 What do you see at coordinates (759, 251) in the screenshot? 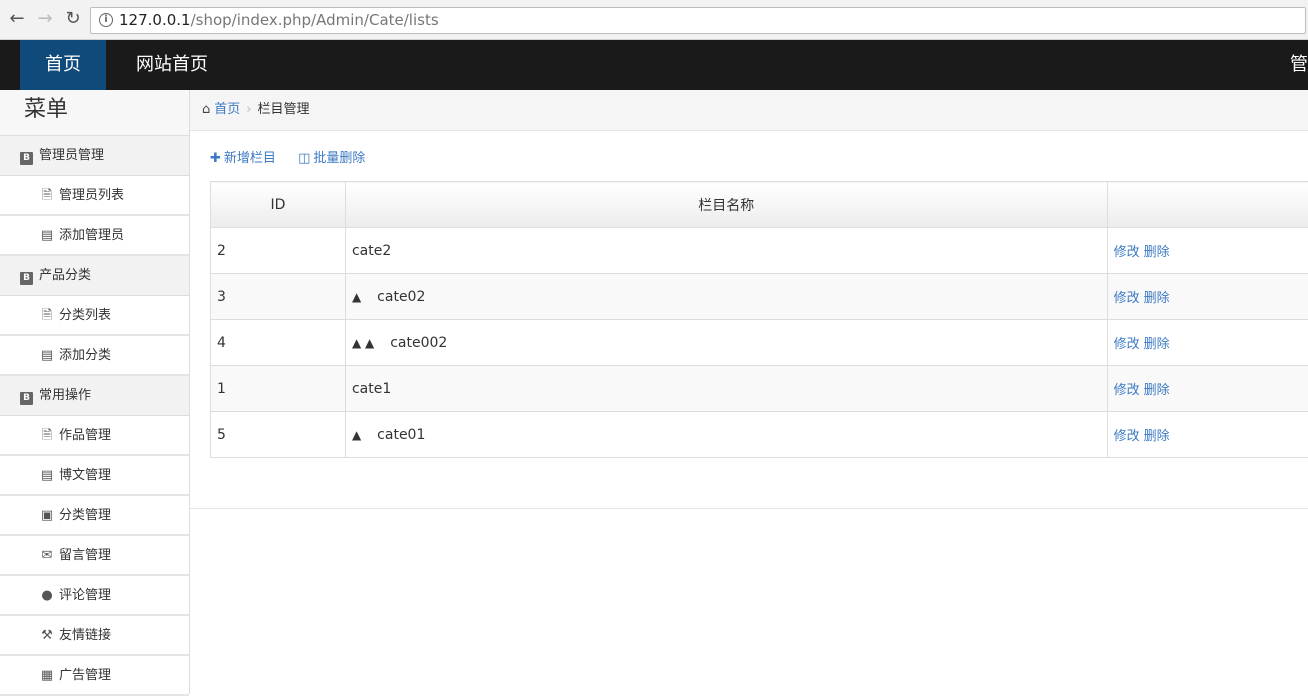
I see `table-row: 2 cate2 修改删除` at bounding box center [759, 251].